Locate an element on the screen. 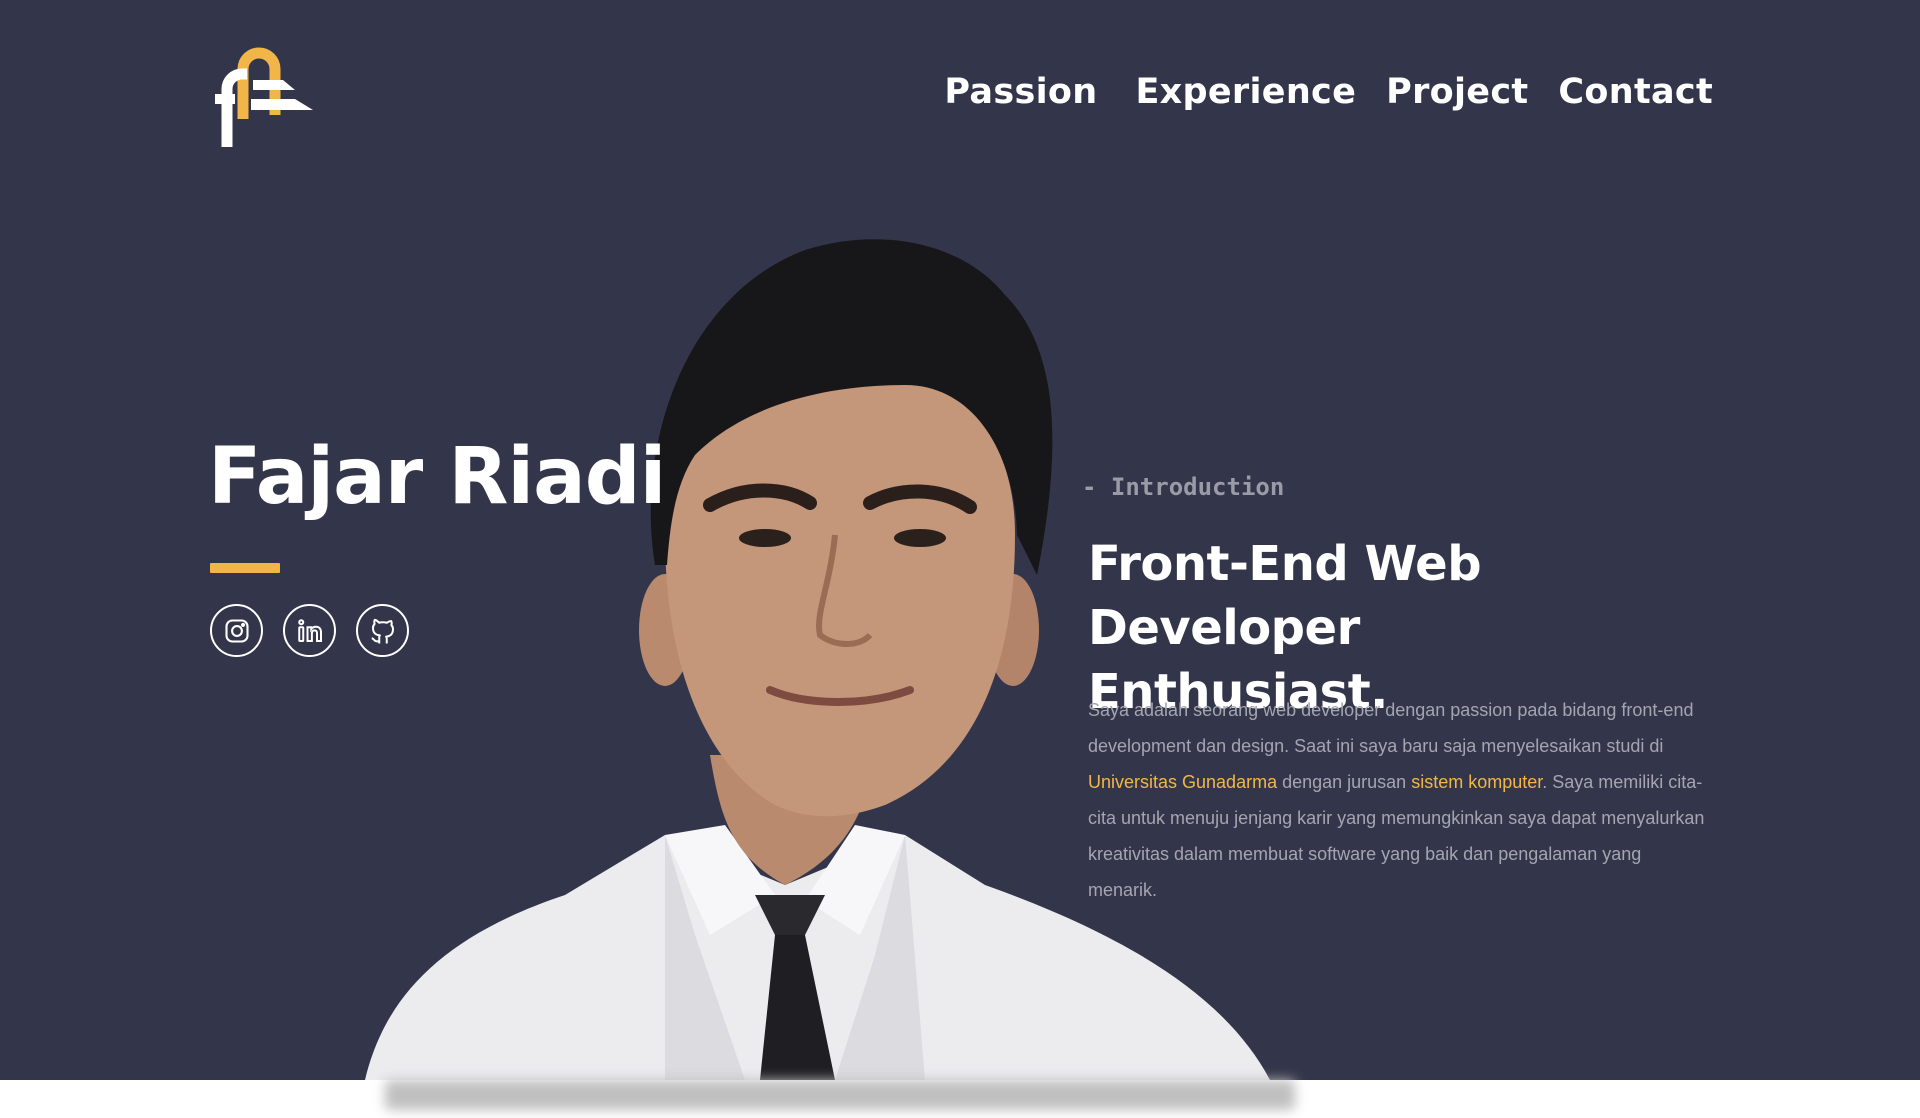 This screenshot has height=1118, width=1920. main-nav: Passion Experience Project Contact is located at coordinates (1328, 92).